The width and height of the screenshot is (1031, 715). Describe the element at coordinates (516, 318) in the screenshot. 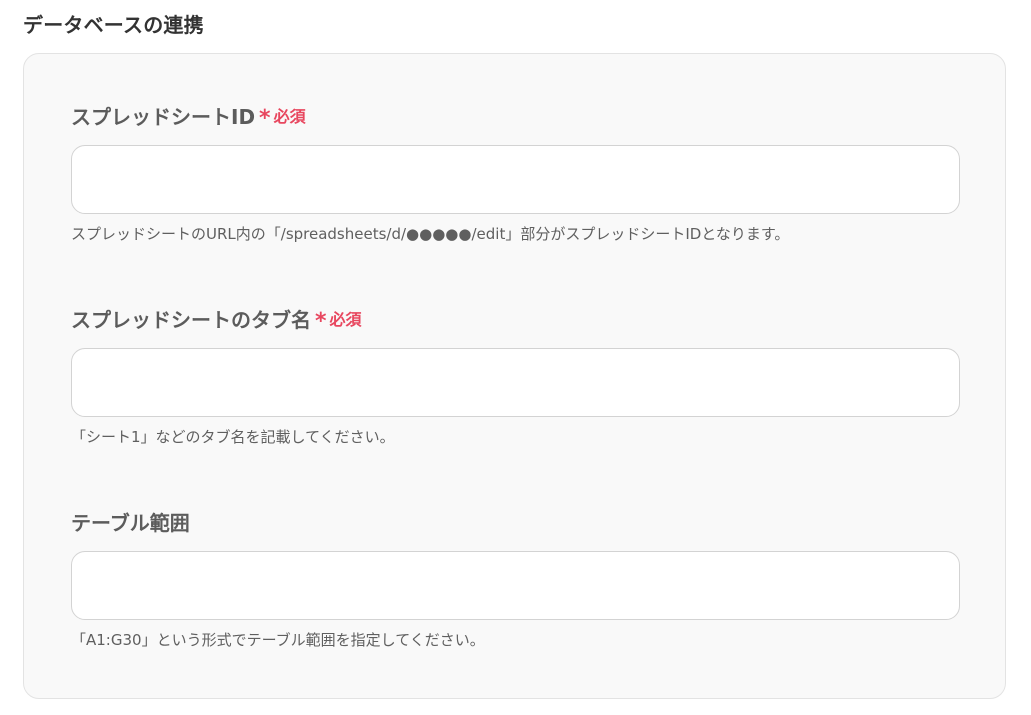

I see `field-label-sheet-tab-name: スプレッドシートのタブ名 * 必須` at that location.